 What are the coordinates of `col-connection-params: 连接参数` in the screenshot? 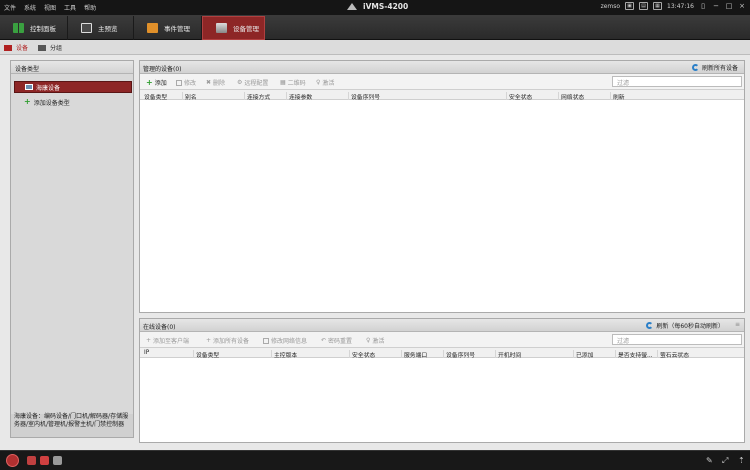 It's located at (299, 96).